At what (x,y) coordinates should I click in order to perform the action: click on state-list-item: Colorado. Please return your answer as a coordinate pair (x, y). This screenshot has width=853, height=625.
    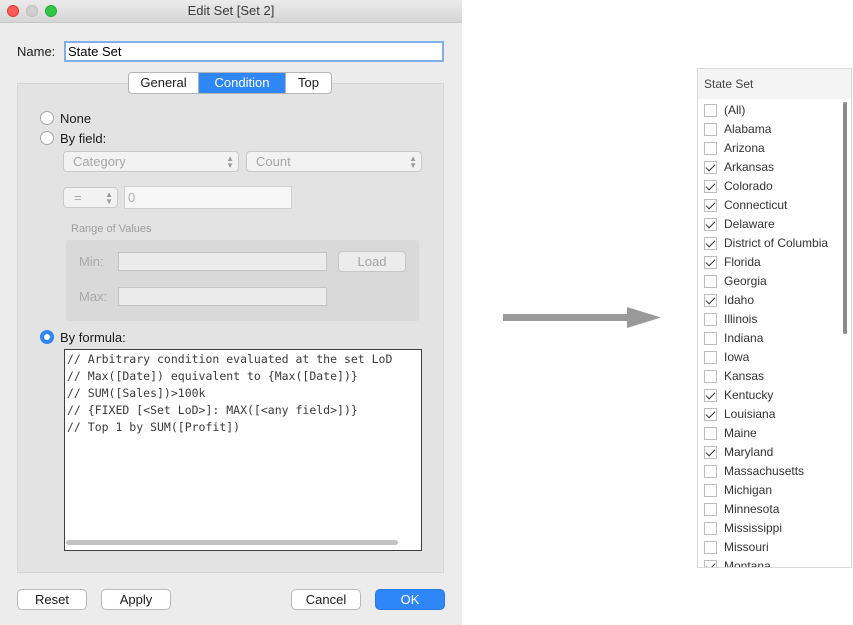
    Looking at the image, I should click on (774, 186).